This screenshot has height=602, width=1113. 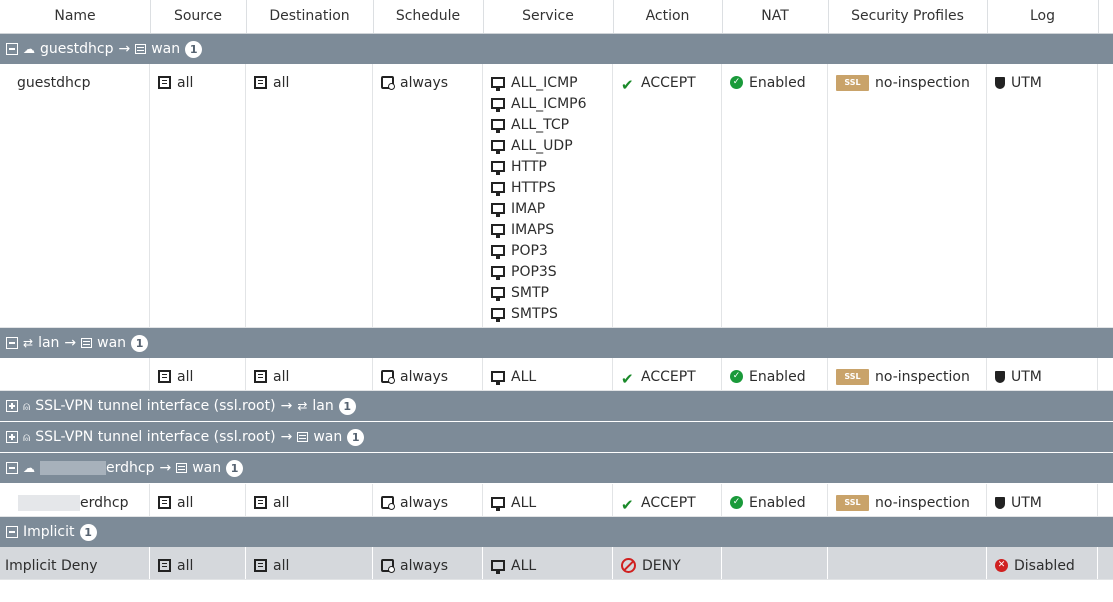 What do you see at coordinates (775, 16) in the screenshot?
I see `col-nat: NAT` at bounding box center [775, 16].